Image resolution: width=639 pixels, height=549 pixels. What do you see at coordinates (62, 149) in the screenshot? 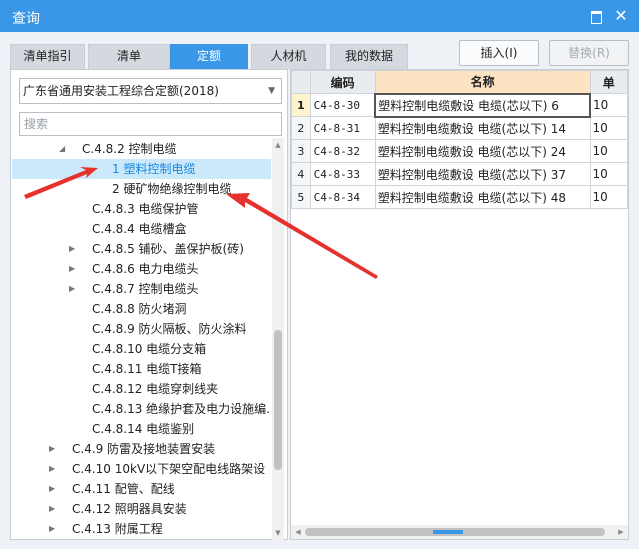
I see `collapse-arrow-icon: ◢` at bounding box center [62, 149].